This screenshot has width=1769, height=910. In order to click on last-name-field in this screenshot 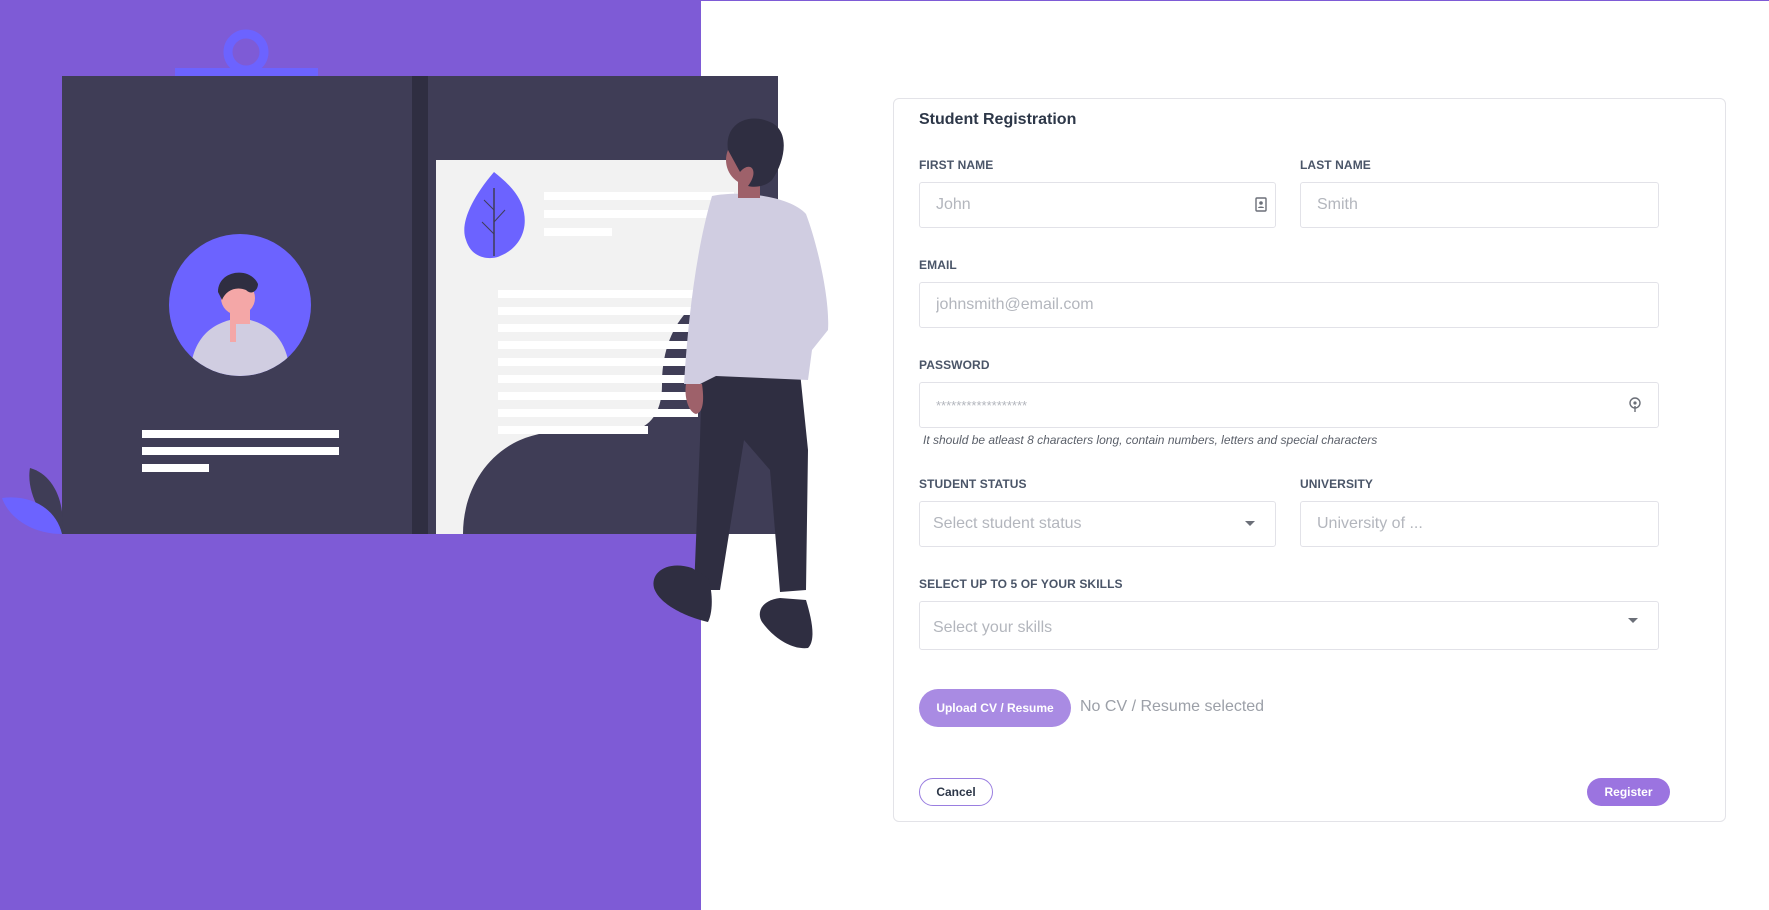, I will do `click(1479, 205)`.